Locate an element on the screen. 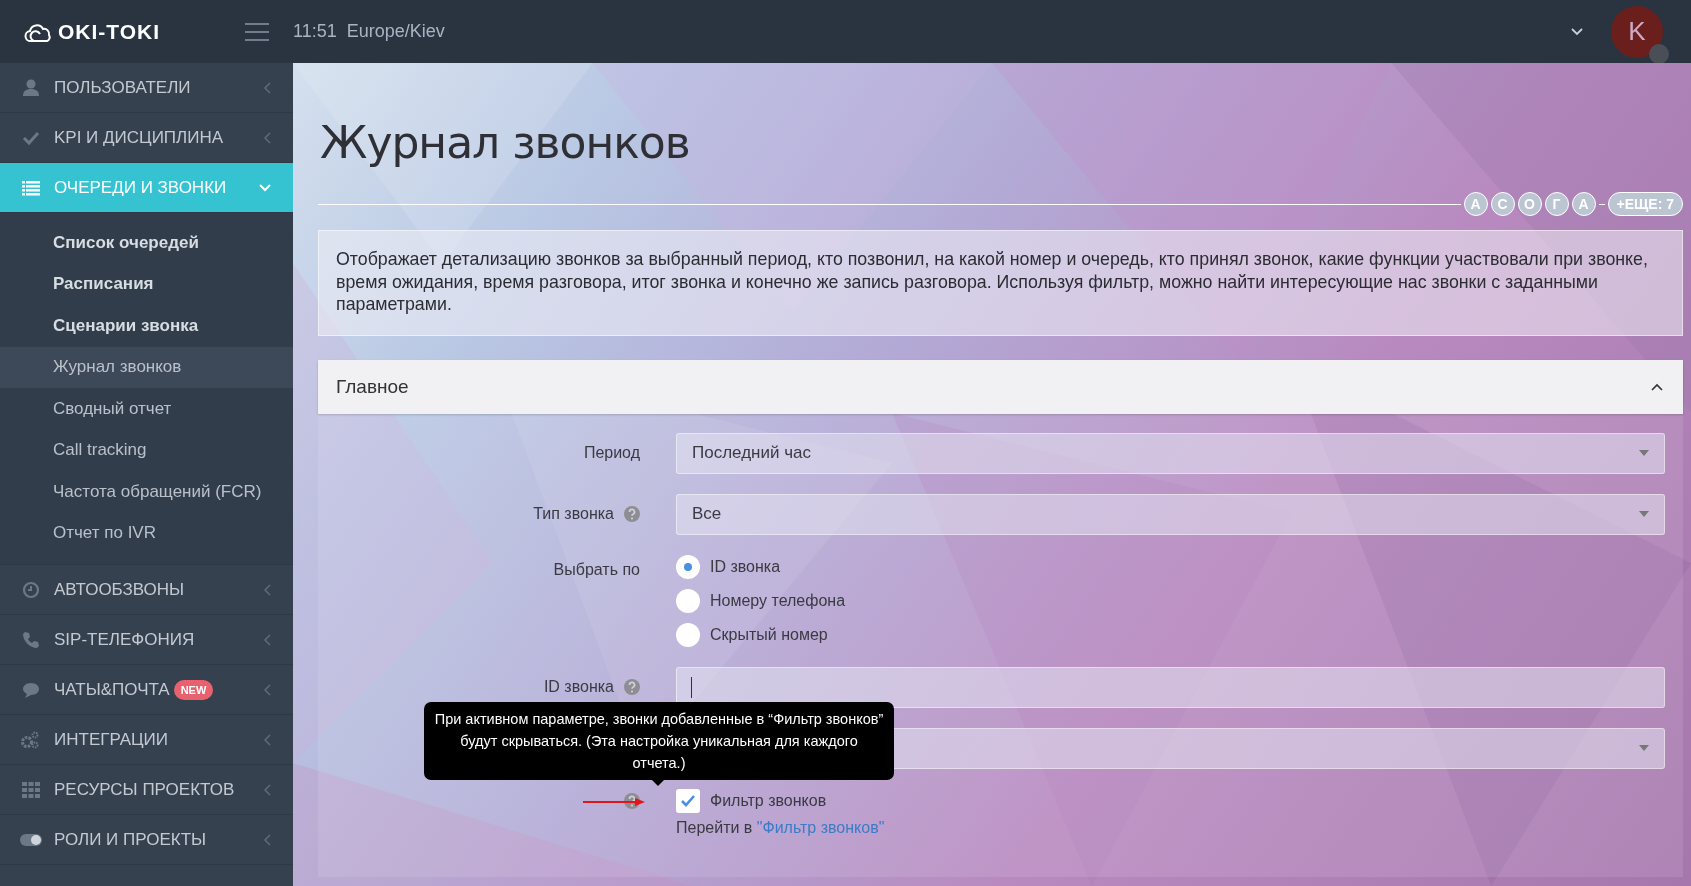 The height and width of the screenshot is (886, 1691). select-field: Последний час is located at coordinates (1170, 453).